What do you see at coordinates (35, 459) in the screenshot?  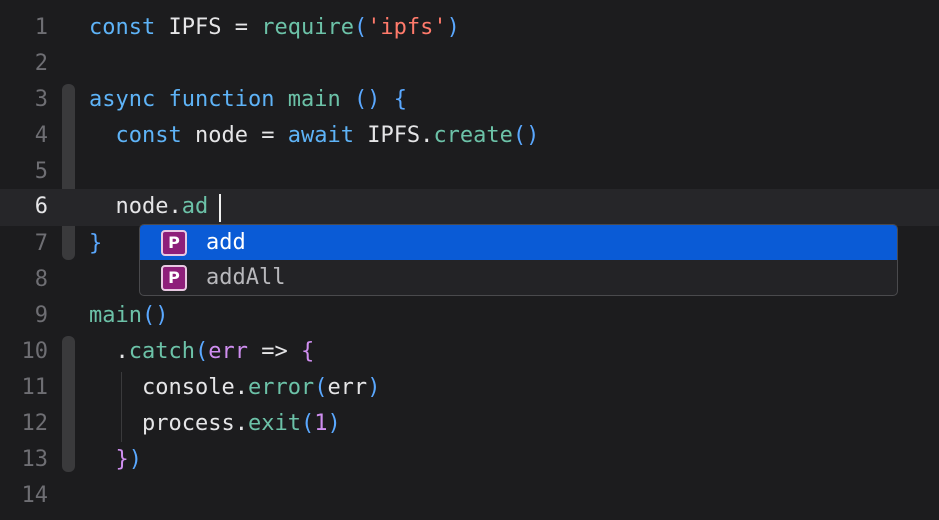 I see `line-number: 13` at bounding box center [35, 459].